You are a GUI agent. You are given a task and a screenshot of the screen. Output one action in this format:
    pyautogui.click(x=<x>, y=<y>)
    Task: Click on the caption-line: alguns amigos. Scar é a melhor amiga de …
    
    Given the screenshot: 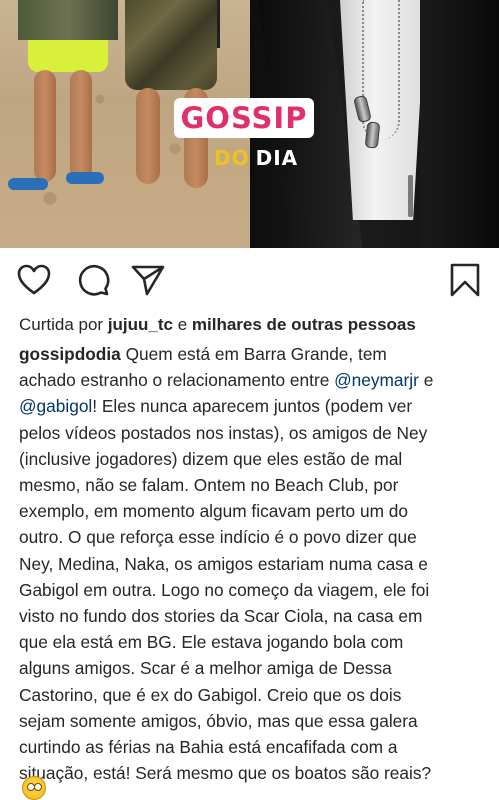 What is the action you would take?
    pyautogui.click(x=205, y=668)
    